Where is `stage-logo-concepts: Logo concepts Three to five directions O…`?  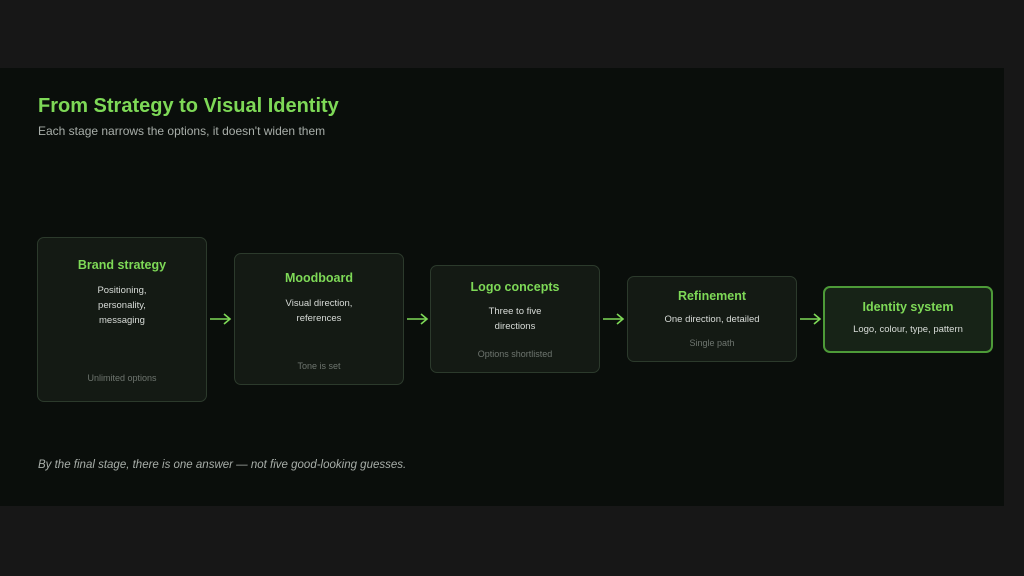
stage-logo-concepts: Logo concepts Three to five directions O… is located at coordinates (515, 319).